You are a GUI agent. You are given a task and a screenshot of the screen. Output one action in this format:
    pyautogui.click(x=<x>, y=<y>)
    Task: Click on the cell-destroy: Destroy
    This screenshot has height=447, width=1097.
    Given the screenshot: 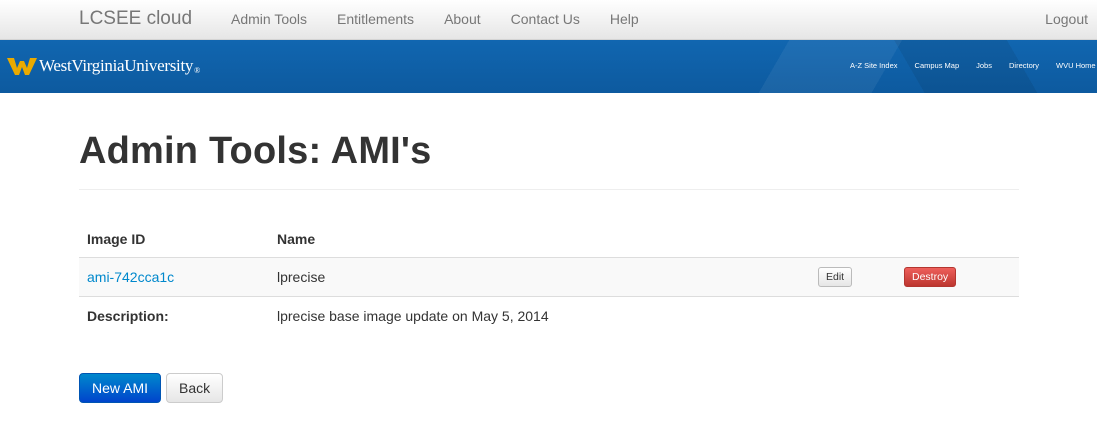 What is the action you would take?
    pyautogui.click(x=955, y=276)
    